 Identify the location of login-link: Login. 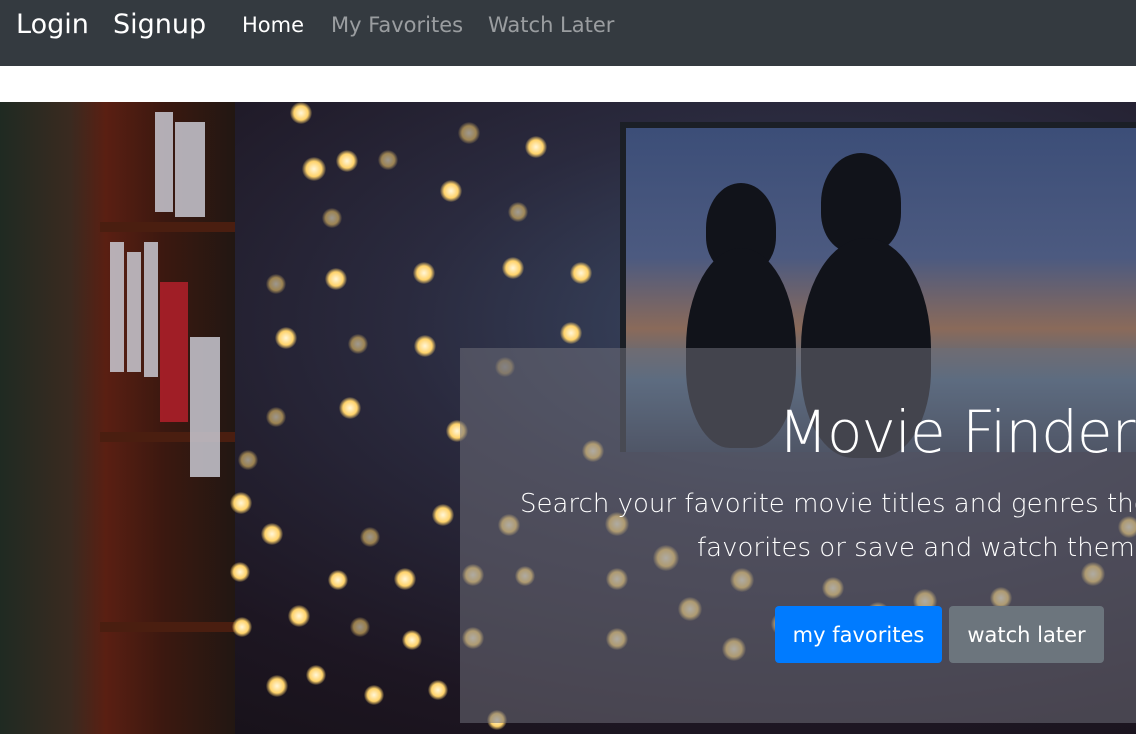
(52, 24).